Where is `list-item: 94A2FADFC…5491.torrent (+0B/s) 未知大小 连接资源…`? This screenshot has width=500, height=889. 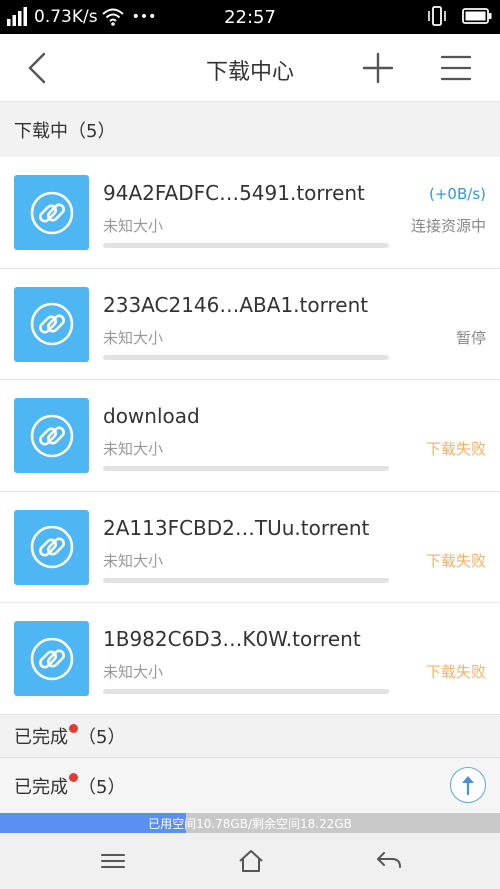
list-item: 94A2FADFC…5491.torrent (+0B/s) 未知大小 连接资源… is located at coordinates (250, 213).